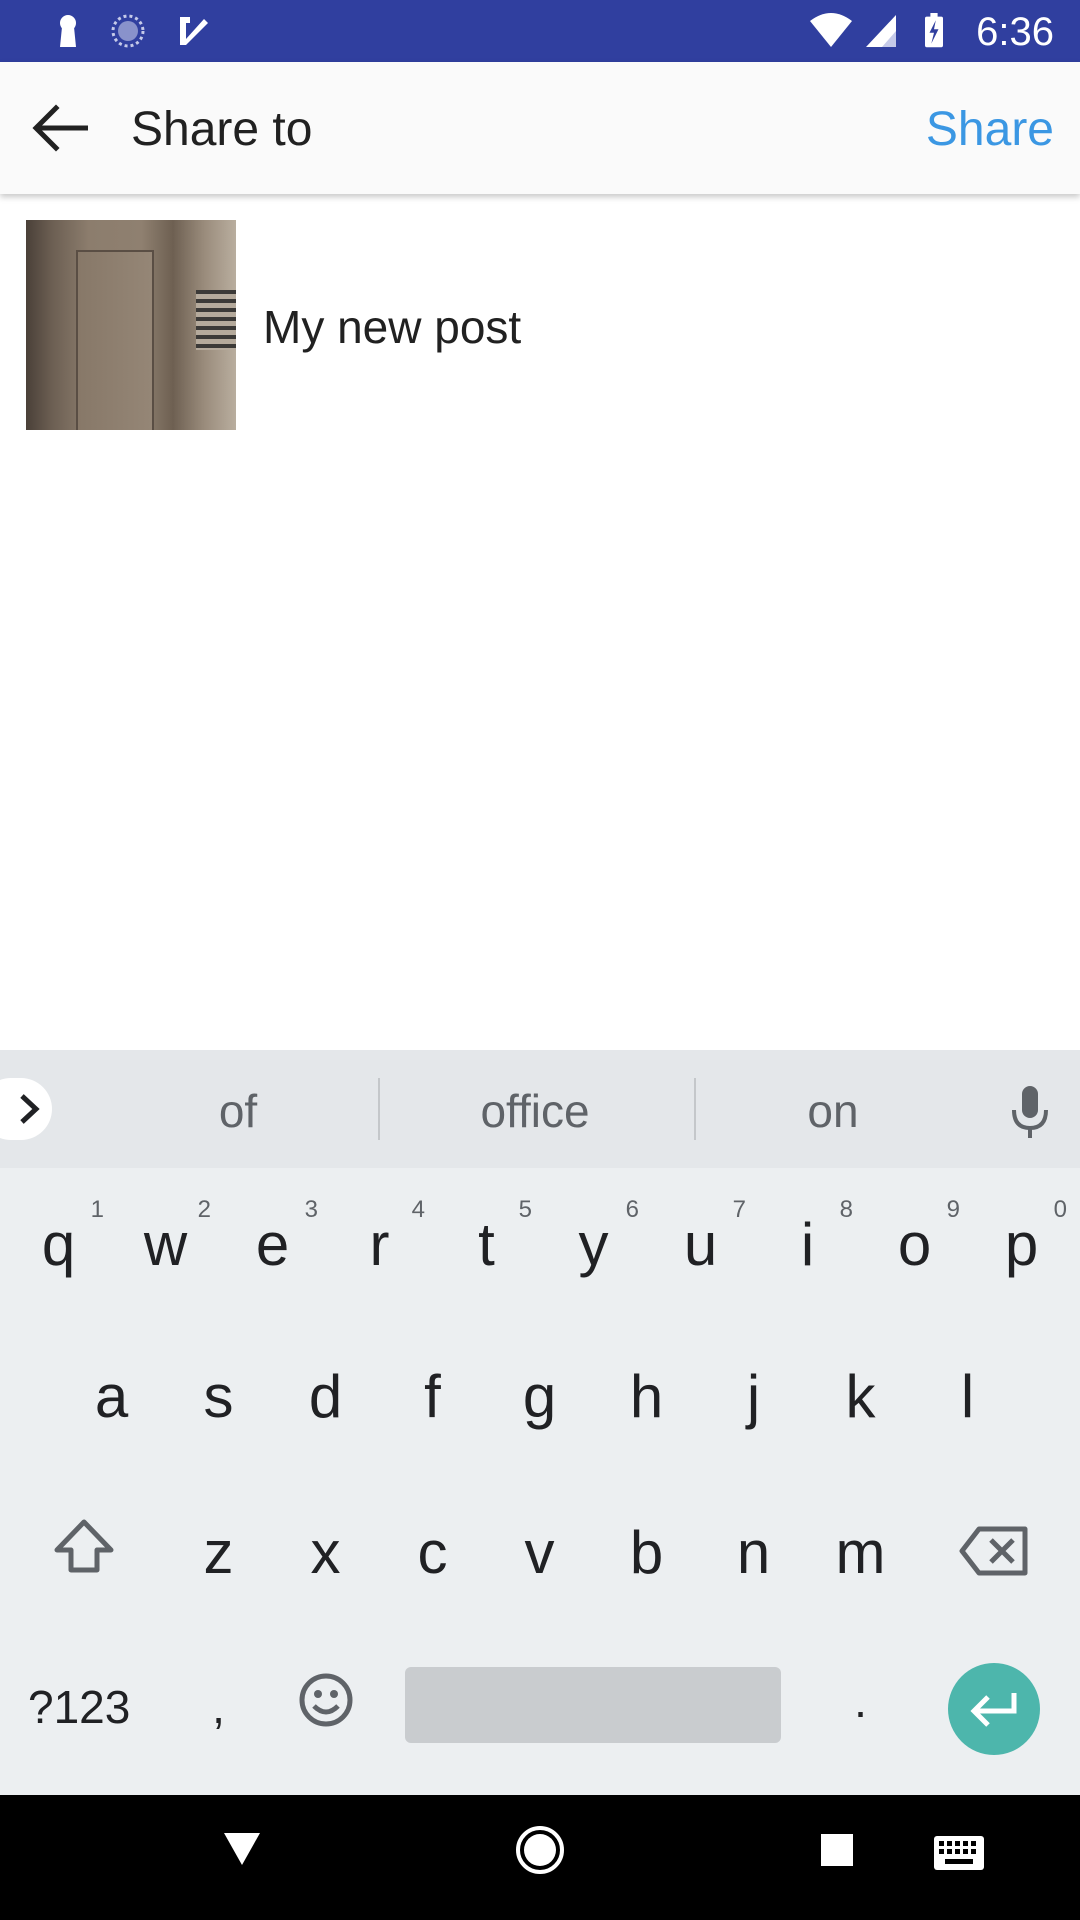  Describe the element at coordinates (379, 1237) in the screenshot. I see `key-r: r4` at that location.